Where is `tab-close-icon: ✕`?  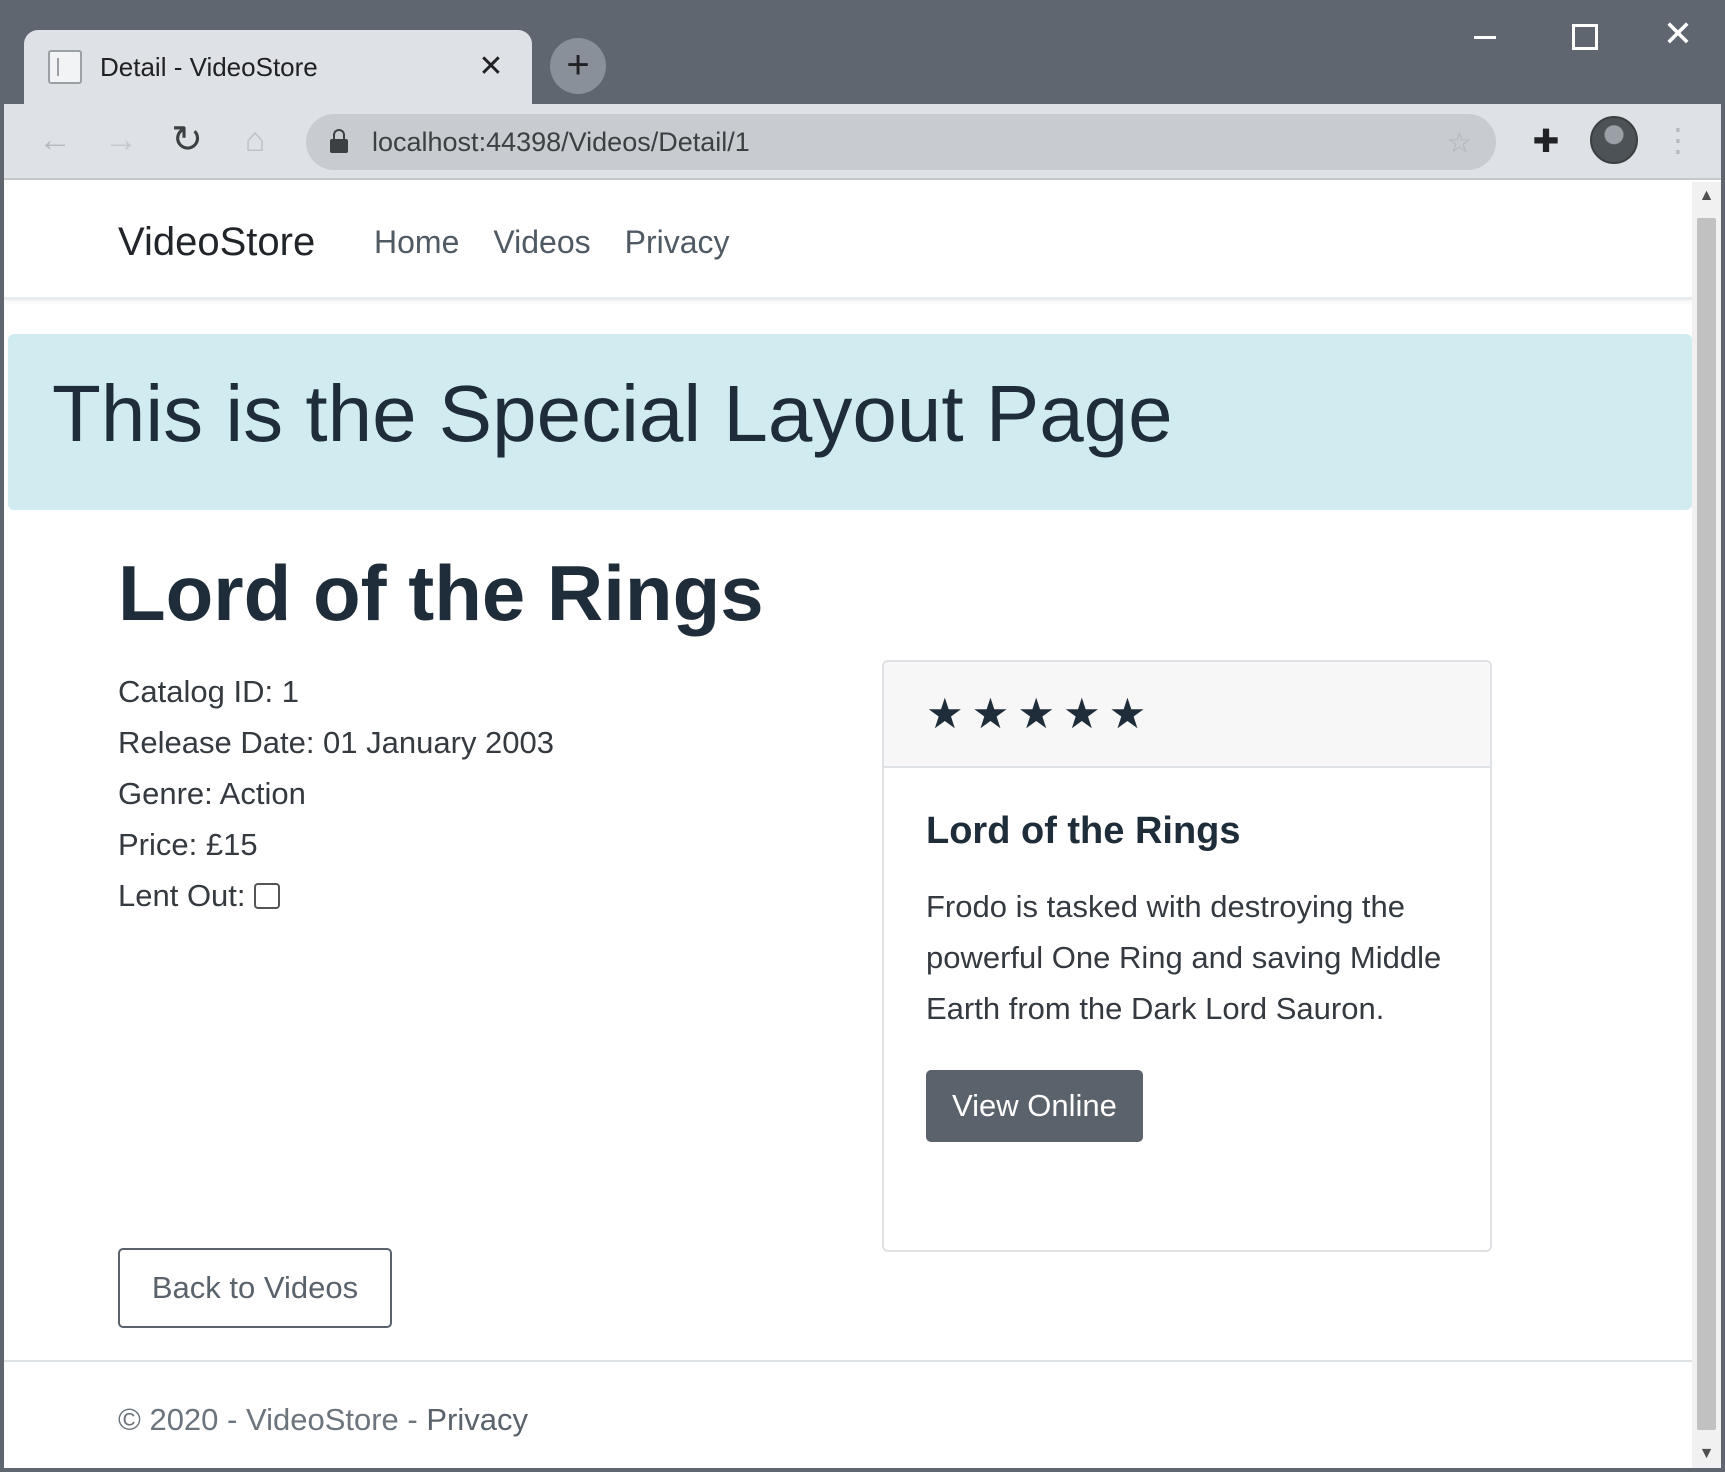 tab-close-icon: ✕ is located at coordinates (491, 67).